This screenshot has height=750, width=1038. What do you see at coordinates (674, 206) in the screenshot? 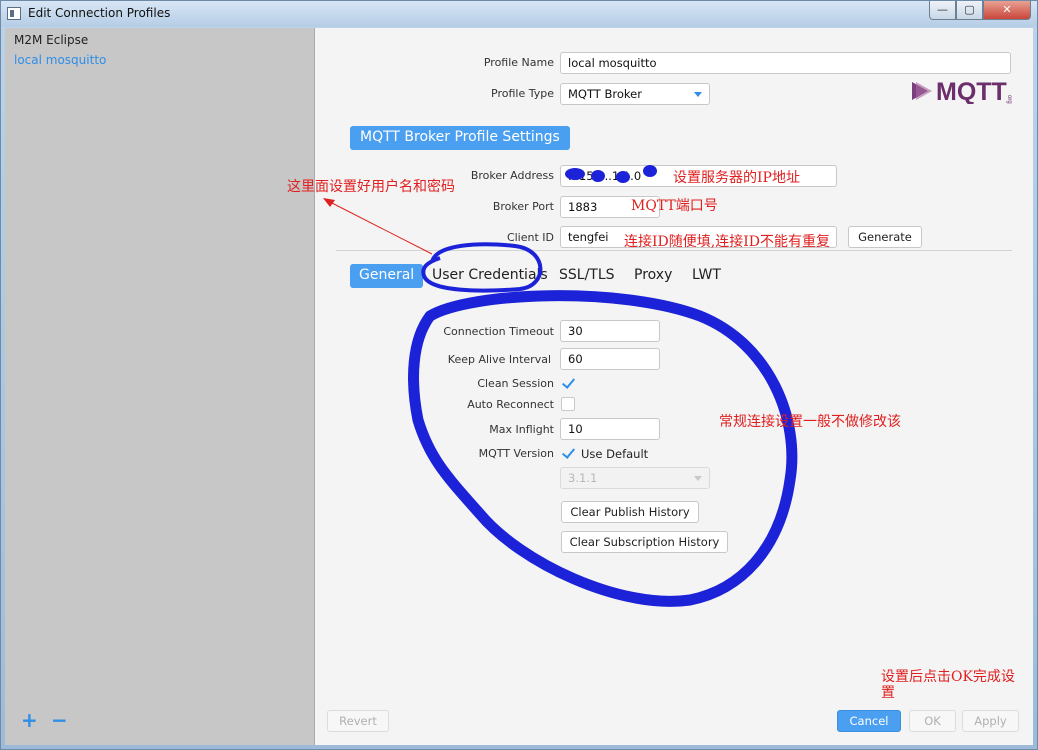
I see `port-annotation: MQTT端口号` at bounding box center [674, 206].